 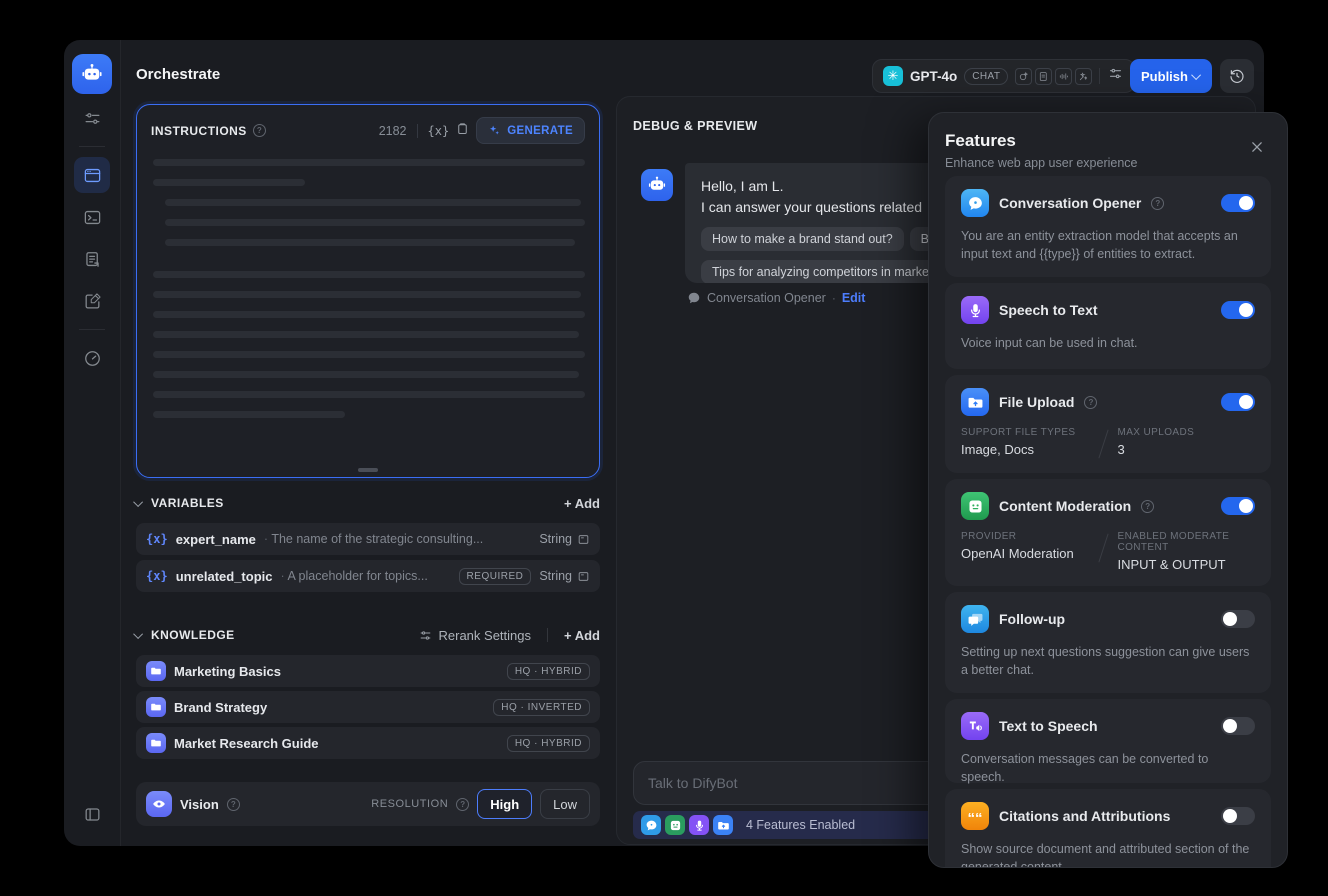 What do you see at coordinates (1004, 76) in the screenshot?
I see `model-selector: ✳ GPT-4o CHAT` at bounding box center [1004, 76].